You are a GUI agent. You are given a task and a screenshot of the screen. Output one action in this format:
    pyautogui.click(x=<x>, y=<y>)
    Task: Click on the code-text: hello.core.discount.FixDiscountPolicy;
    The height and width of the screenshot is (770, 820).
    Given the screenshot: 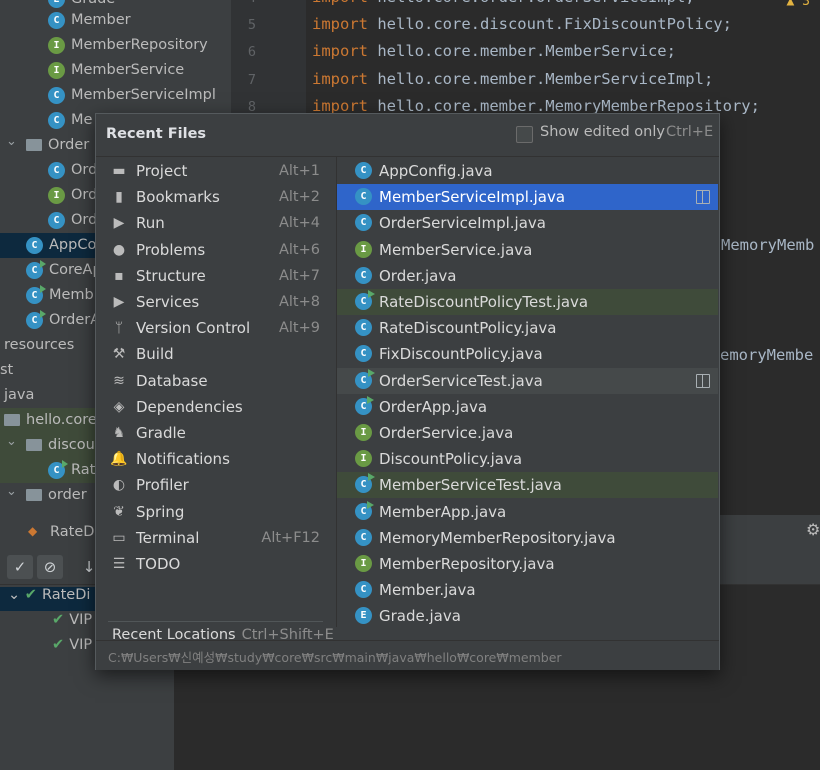 What is the action you would take?
    pyautogui.click(x=550, y=24)
    